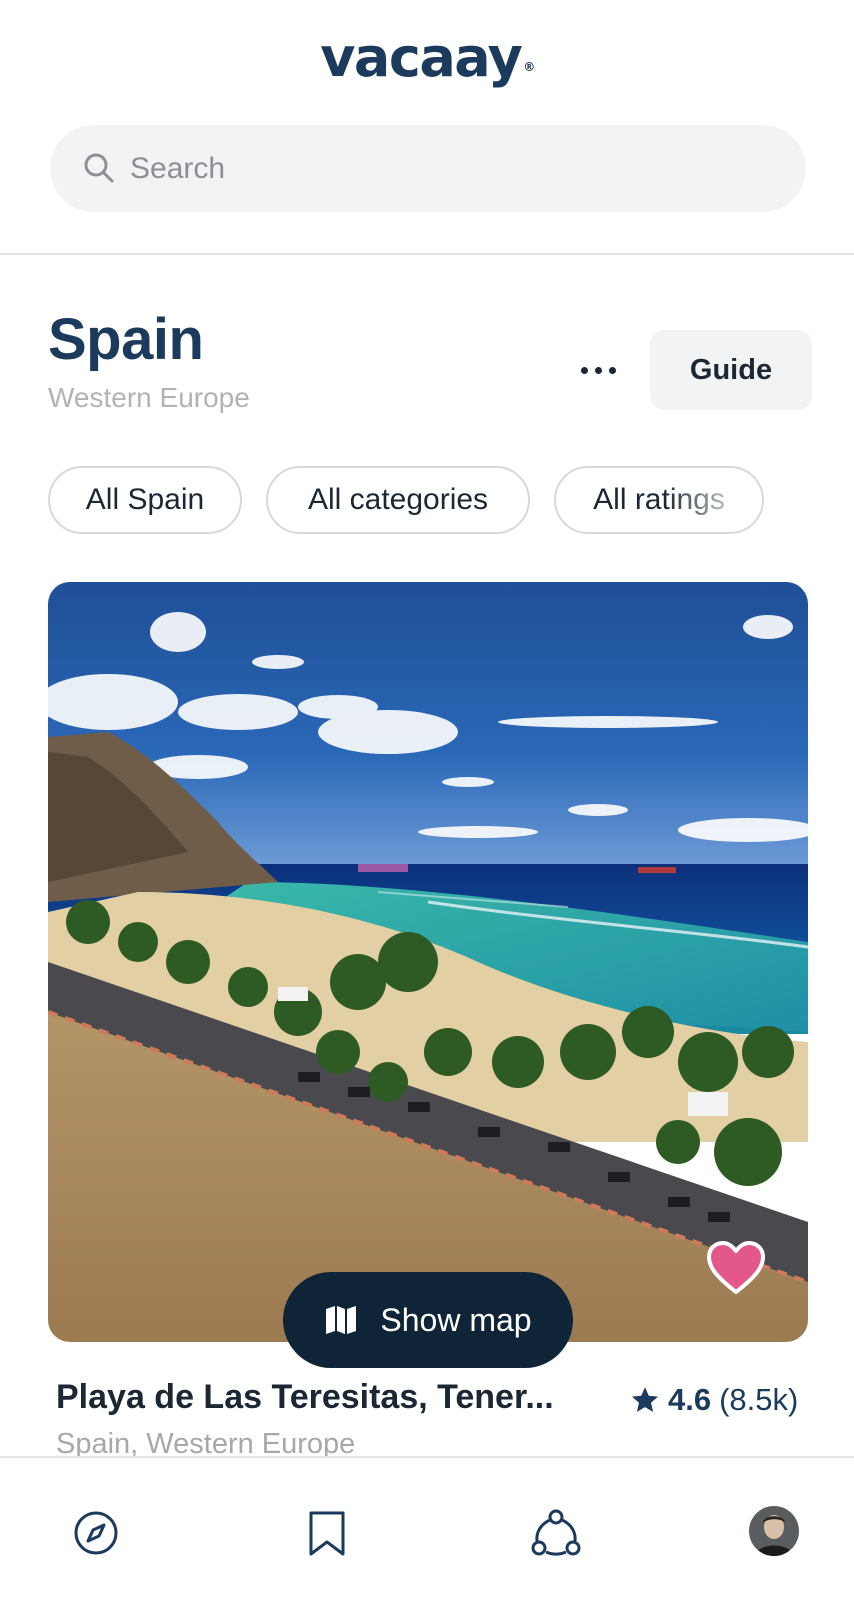 Image resolution: width=854 pixels, height=1624 pixels. I want to click on place-location: Spain, Western Europe, so click(206, 1442).